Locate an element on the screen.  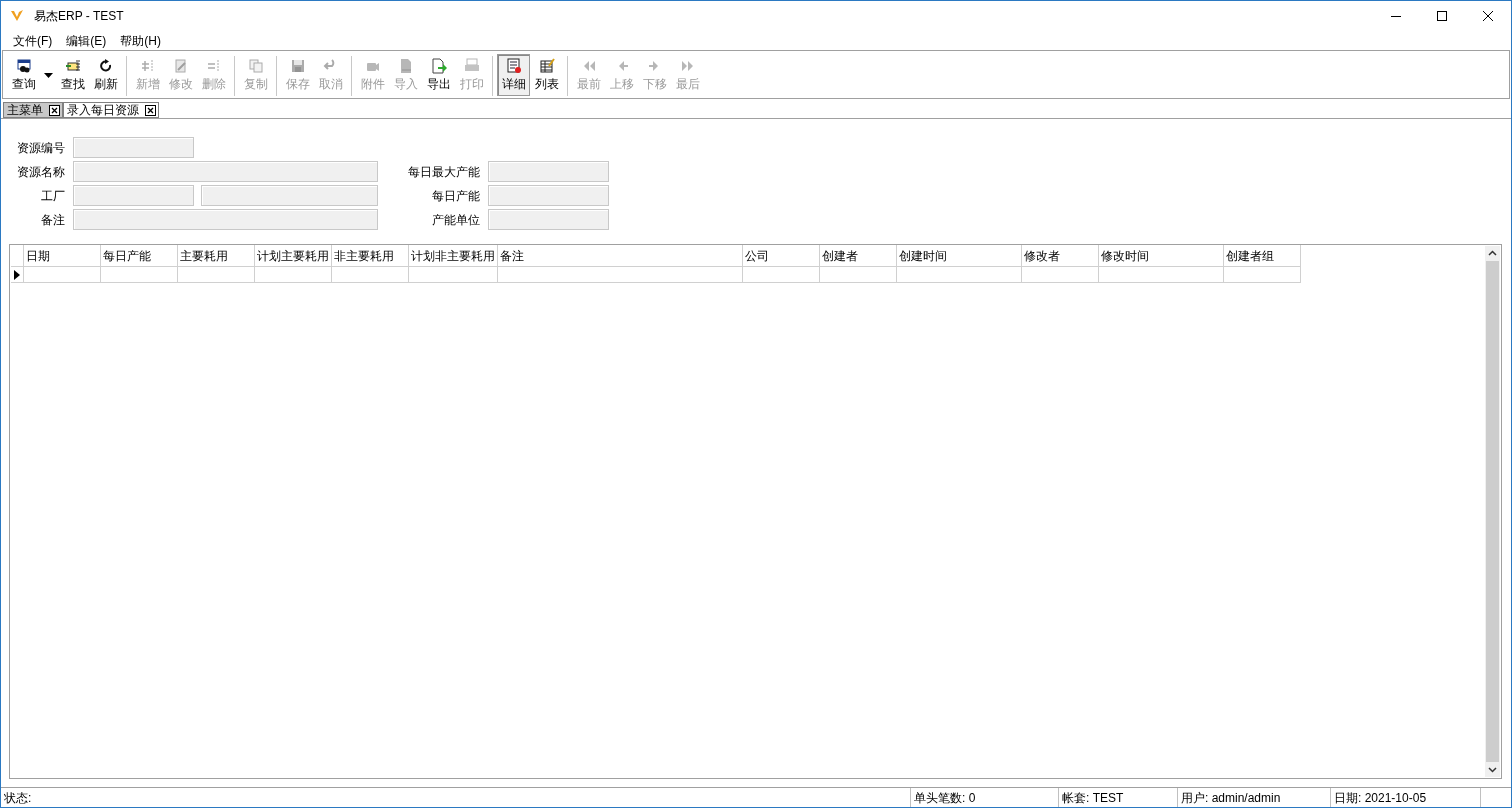
toolbar-button: 导出 is located at coordinates (438, 75).